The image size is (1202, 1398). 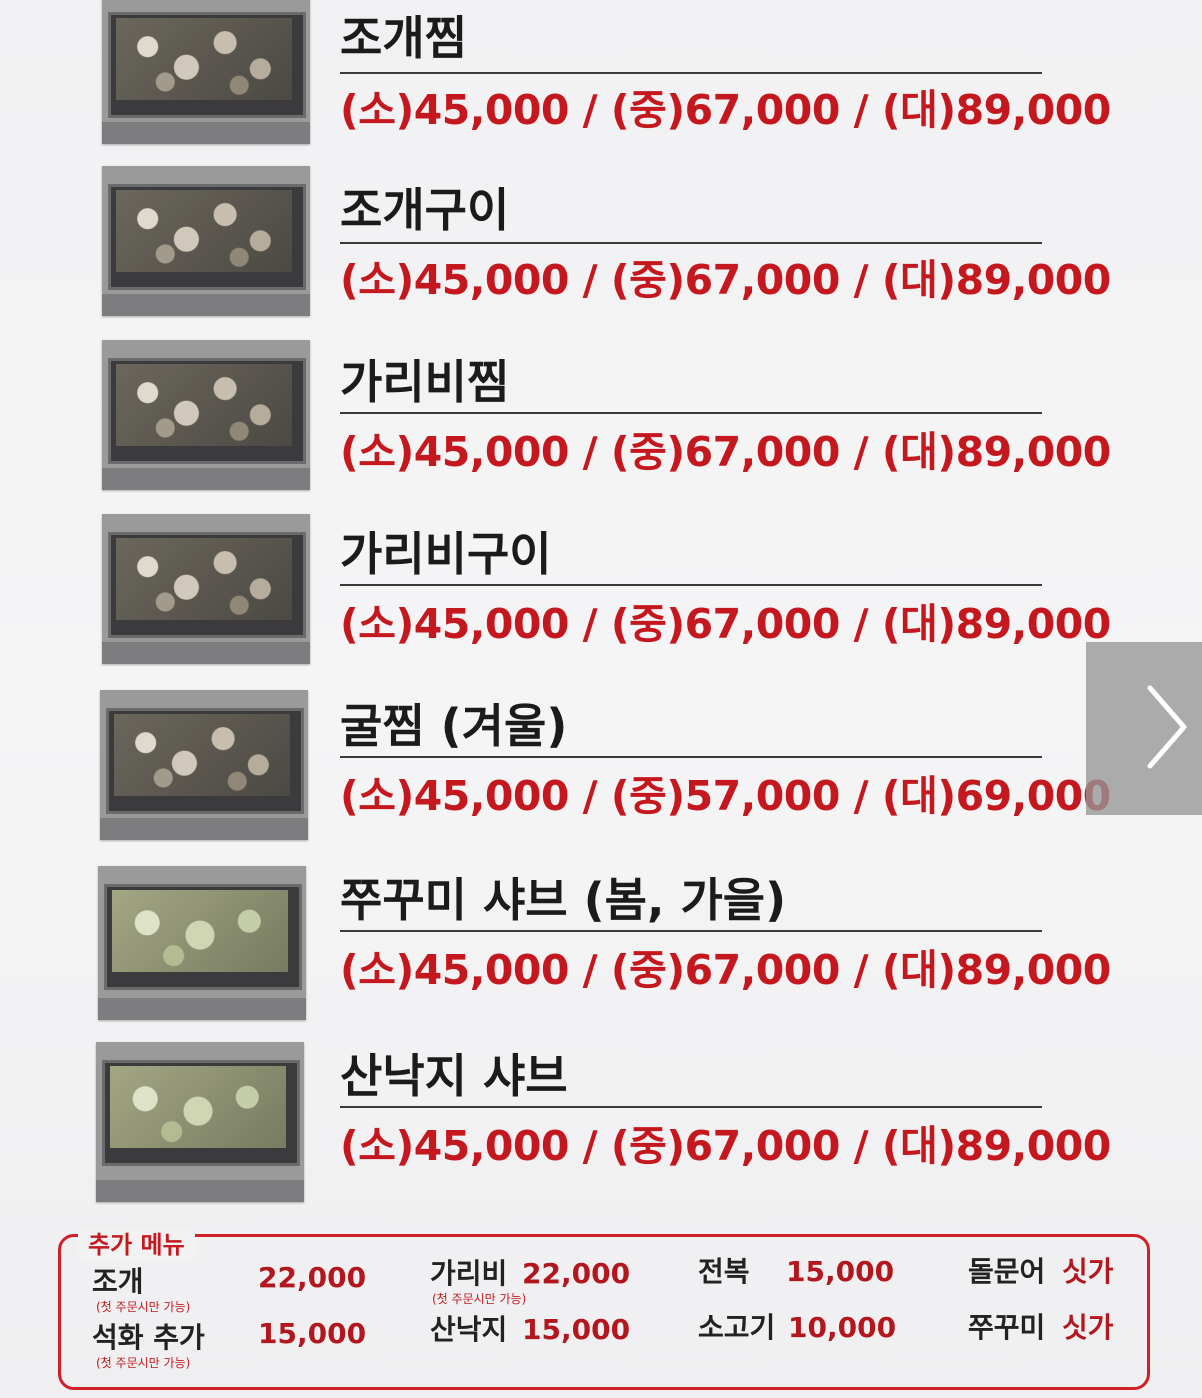 What do you see at coordinates (555, 420) in the screenshot?
I see `menu-item-steamed-scallops: 가리비찜 (소)45,000 / (중)67,000 / (대)89,000` at bounding box center [555, 420].